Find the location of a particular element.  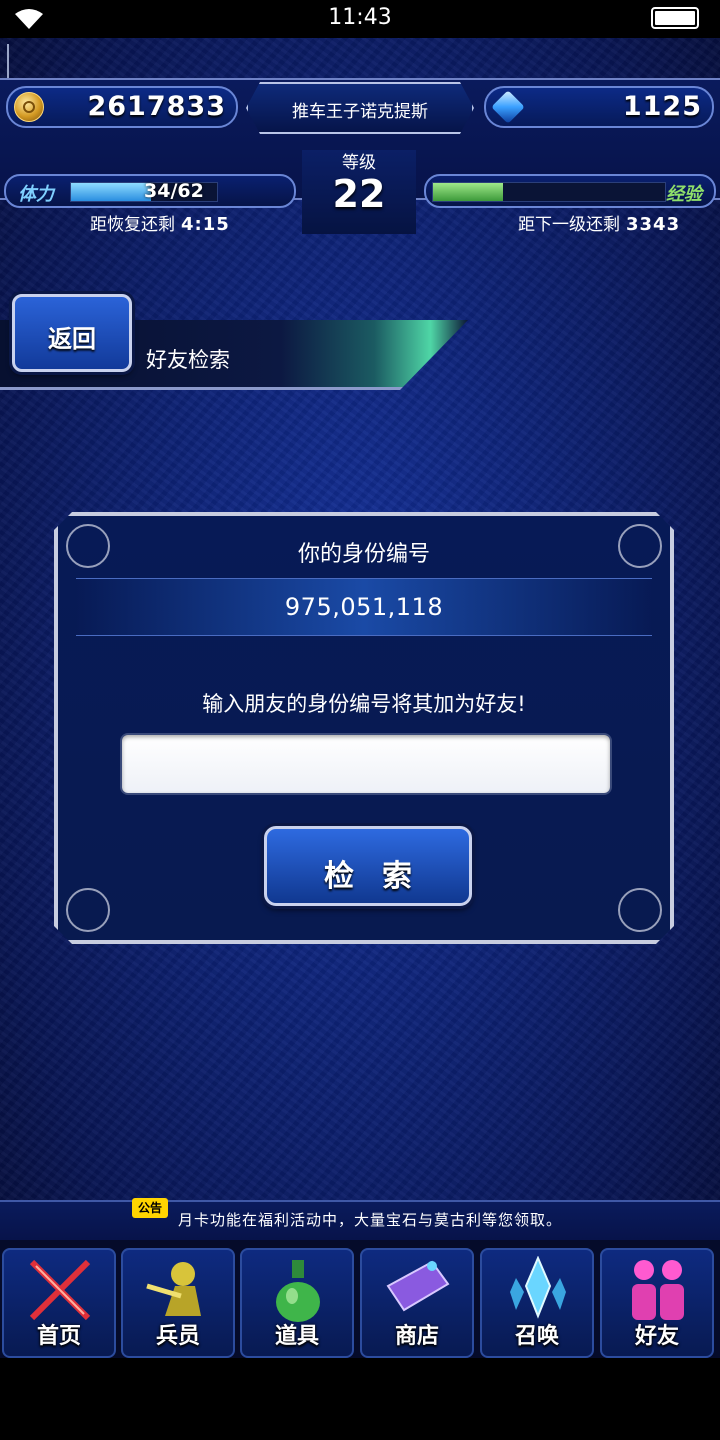

battery-icon is located at coordinates (675, 18).